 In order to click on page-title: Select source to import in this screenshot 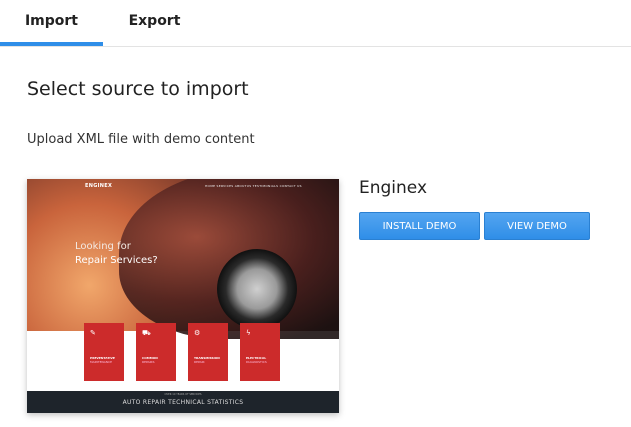, I will do `click(138, 89)`.